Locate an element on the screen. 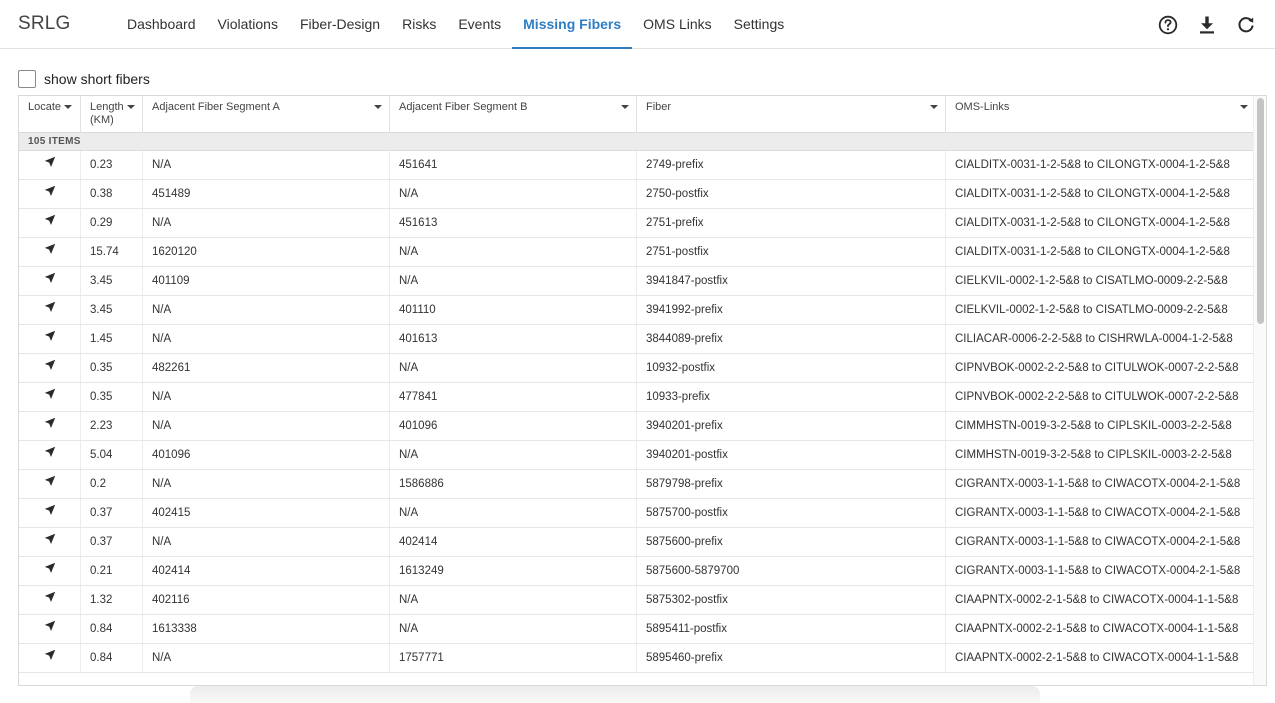 This screenshot has height=703, width=1275. length-cell: 0.37 is located at coordinates (112, 542).